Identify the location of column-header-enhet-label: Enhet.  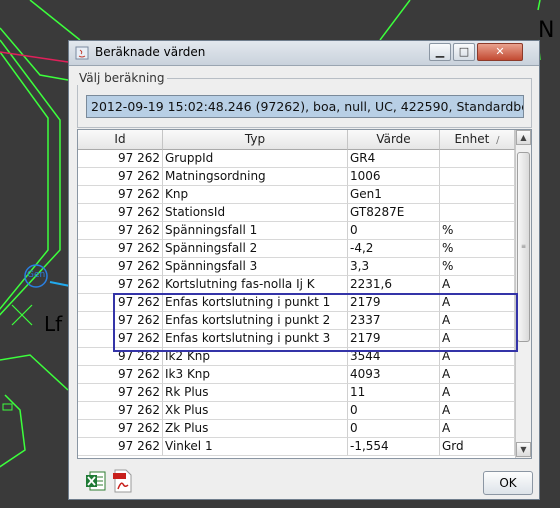
(472, 139).